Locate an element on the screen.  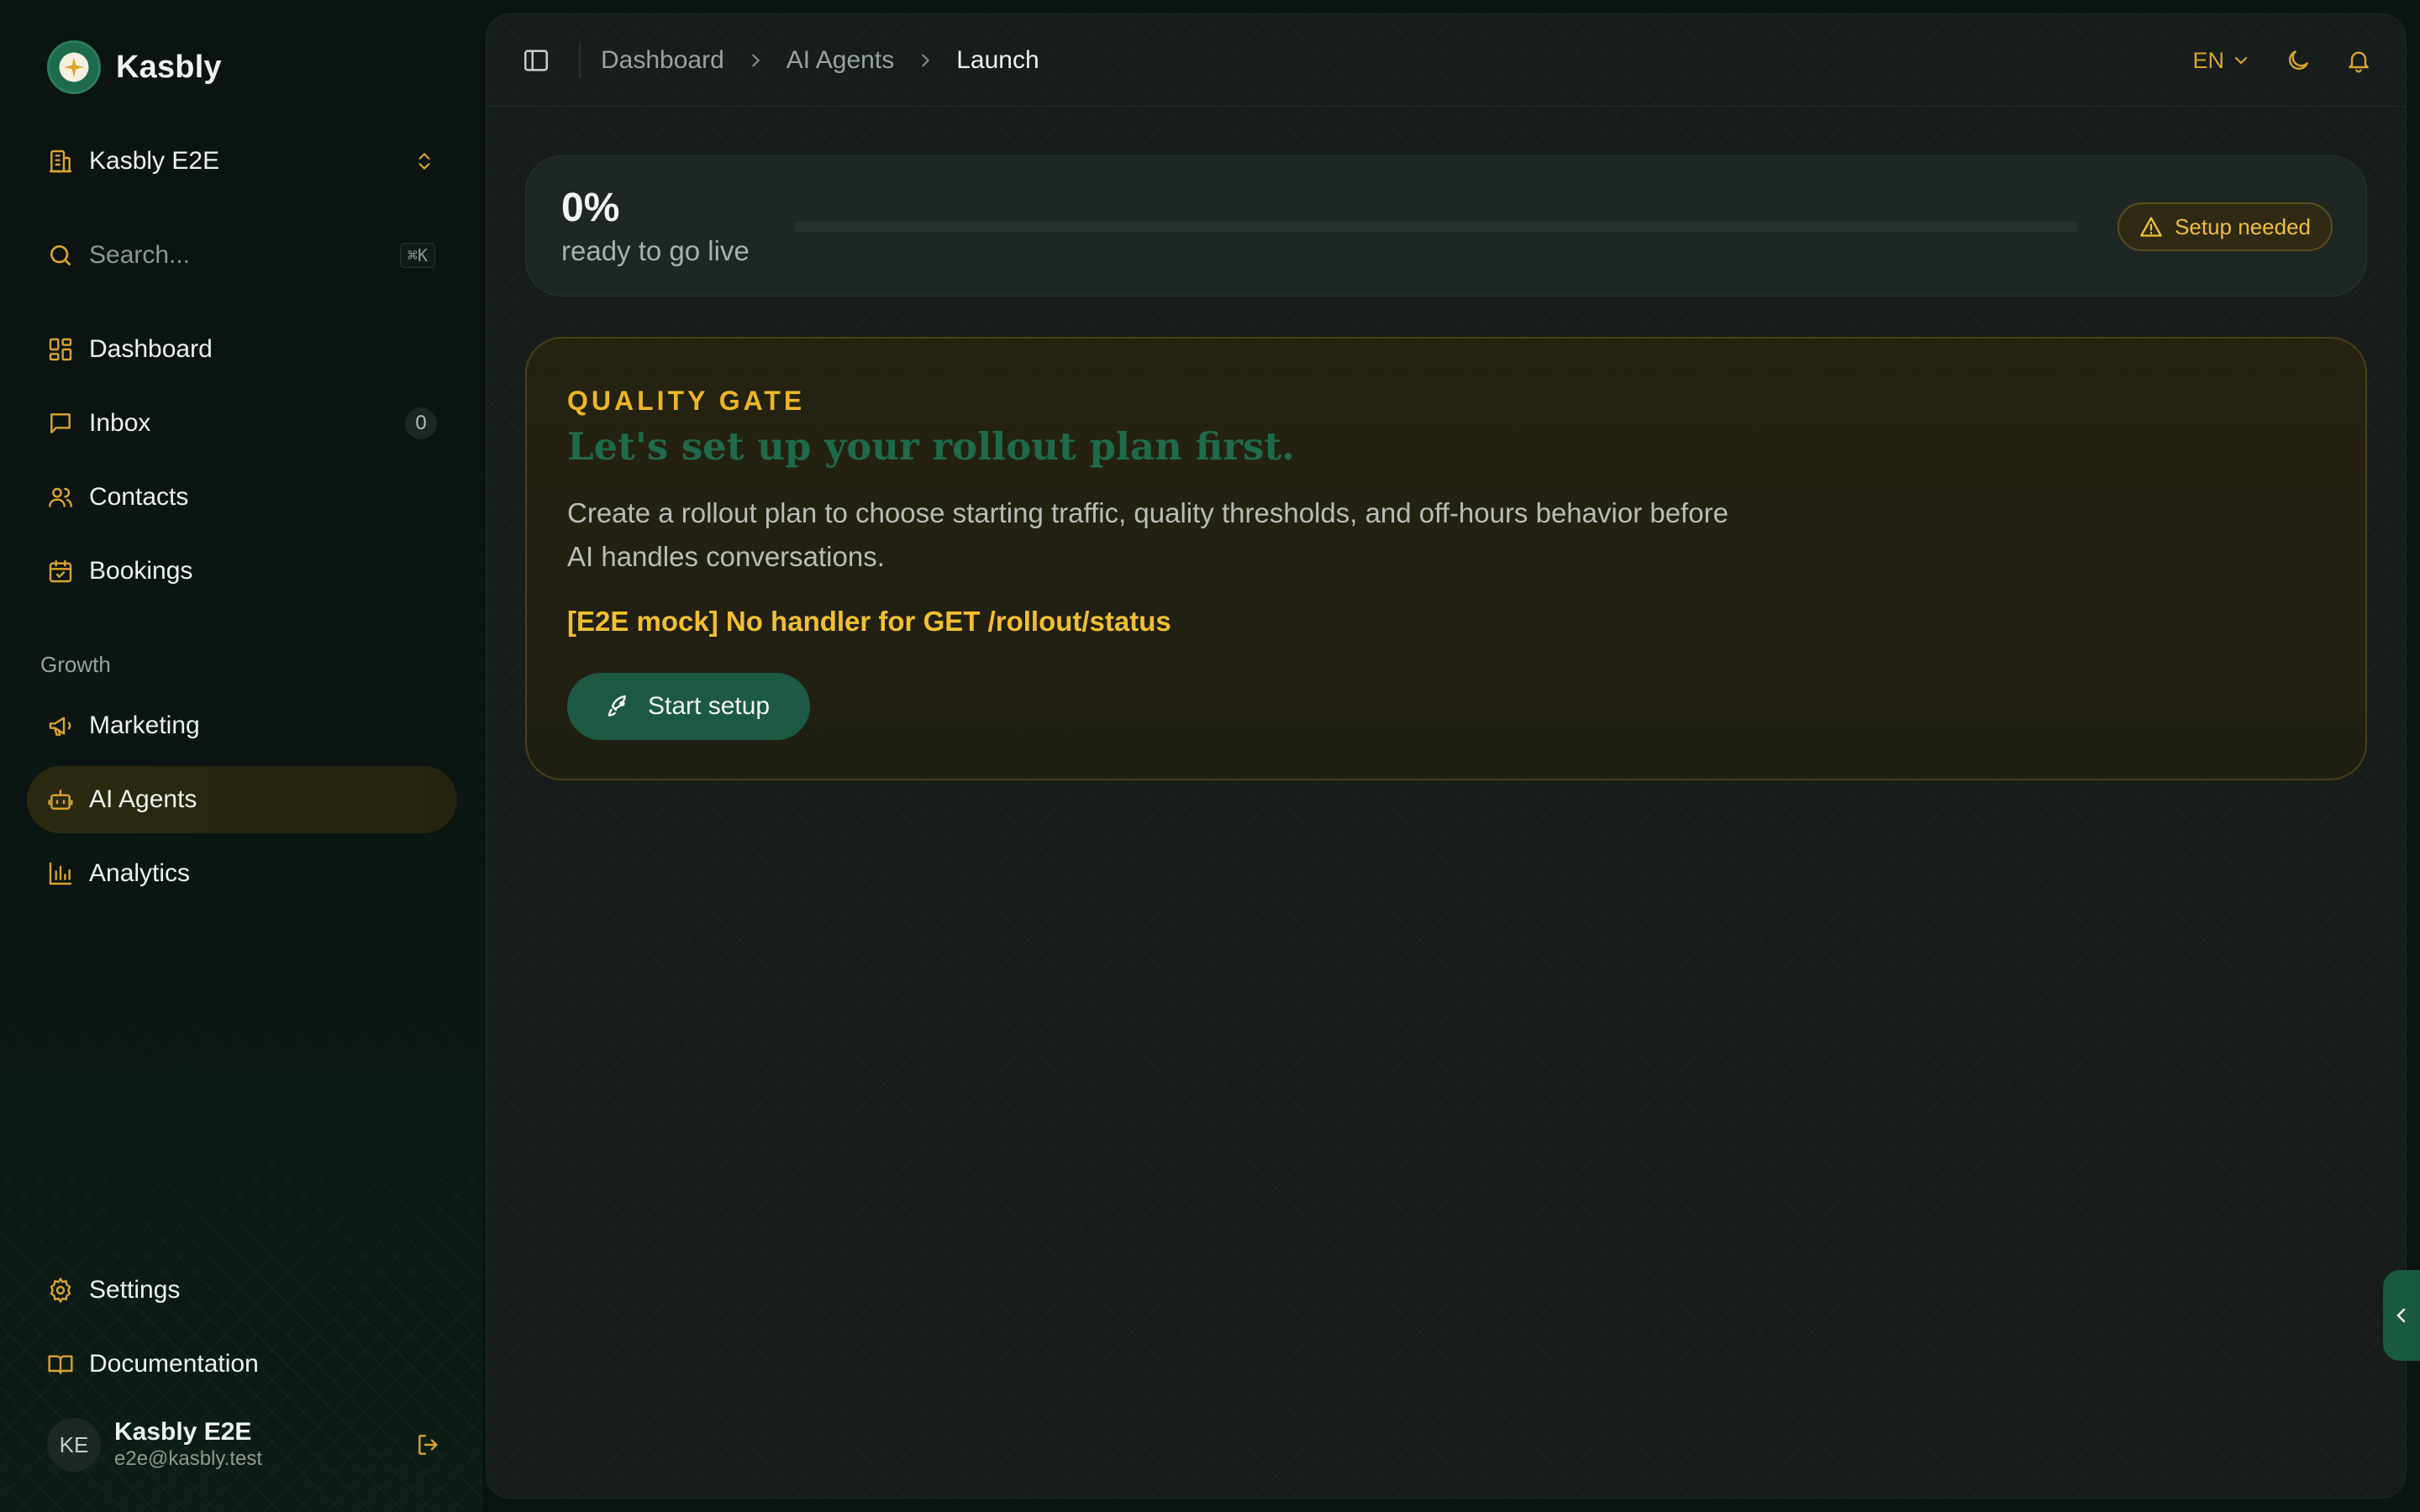
sidebar-item-label: Documentation is located at coordinates (174, 1364).